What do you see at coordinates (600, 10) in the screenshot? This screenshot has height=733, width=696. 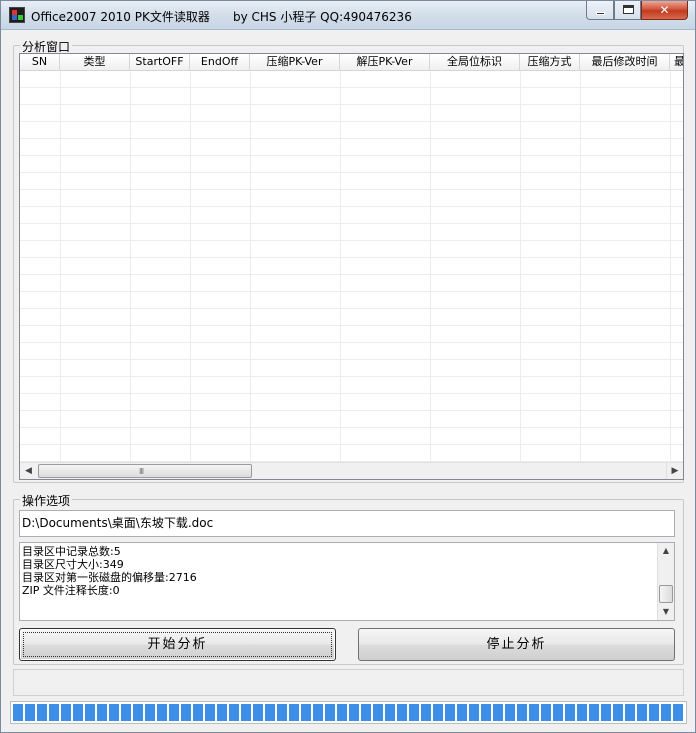 I see `minimize-button` at bounding box center [600, 10].